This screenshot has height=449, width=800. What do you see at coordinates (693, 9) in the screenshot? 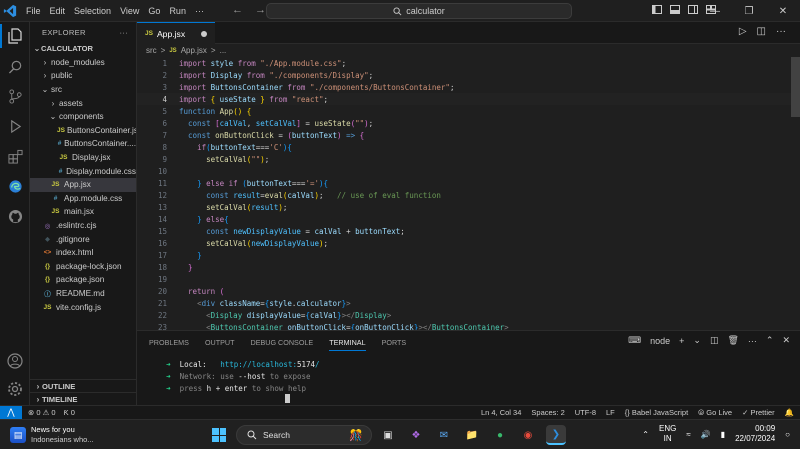
I see `toggle-secondary-sidebar-icon` at bounding box center [693, 9].